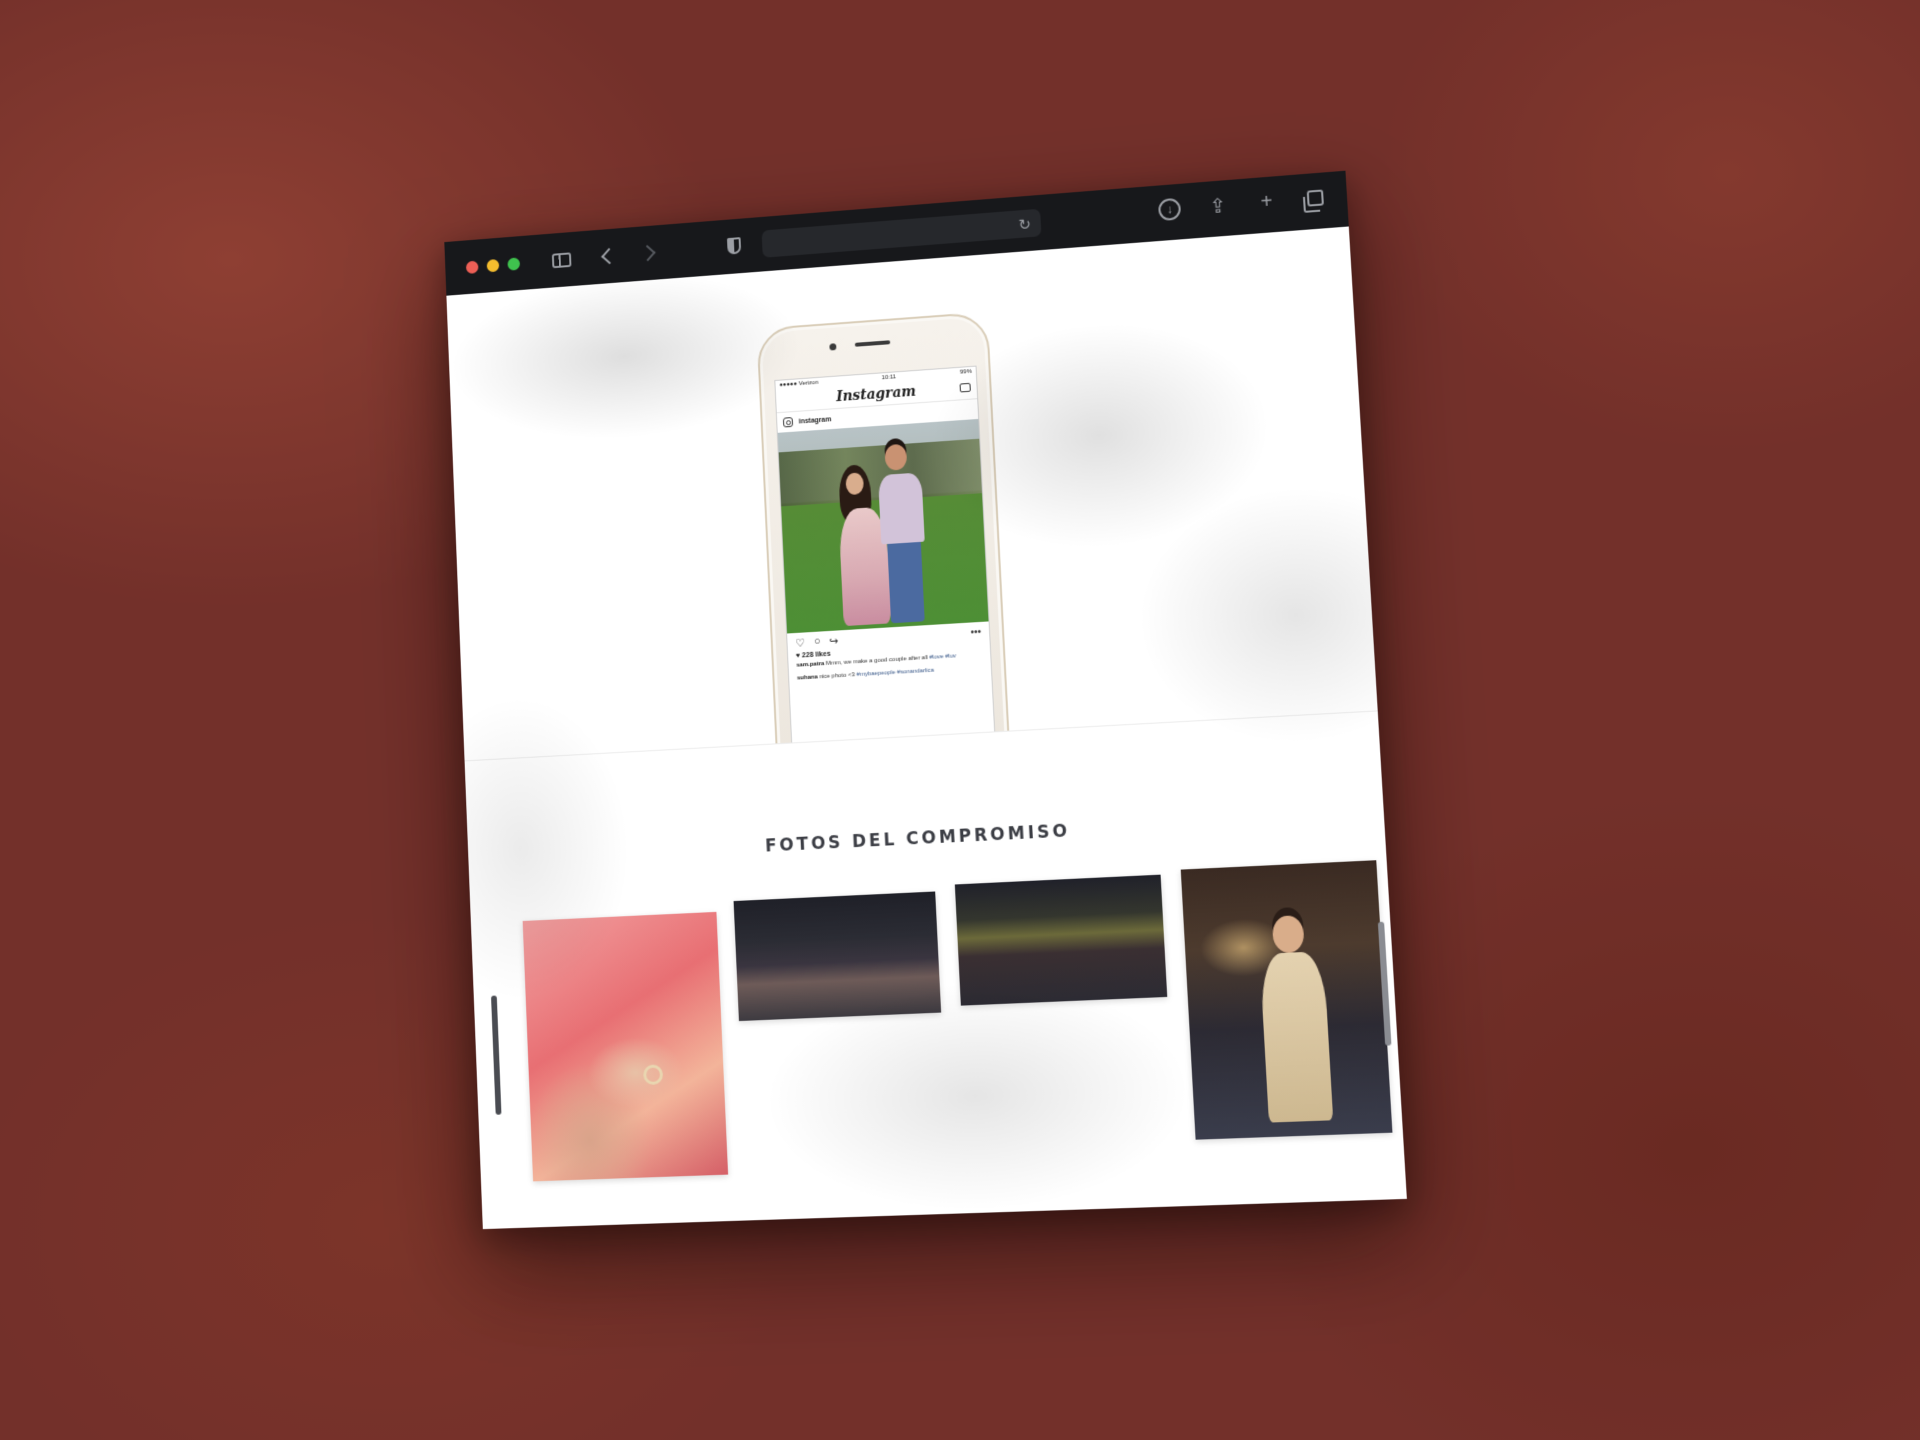  Describe the element at coordinates (917, 839) in the screenshot. I see `gallery-title: FOTOS DEL COMPROMISO` at that location.